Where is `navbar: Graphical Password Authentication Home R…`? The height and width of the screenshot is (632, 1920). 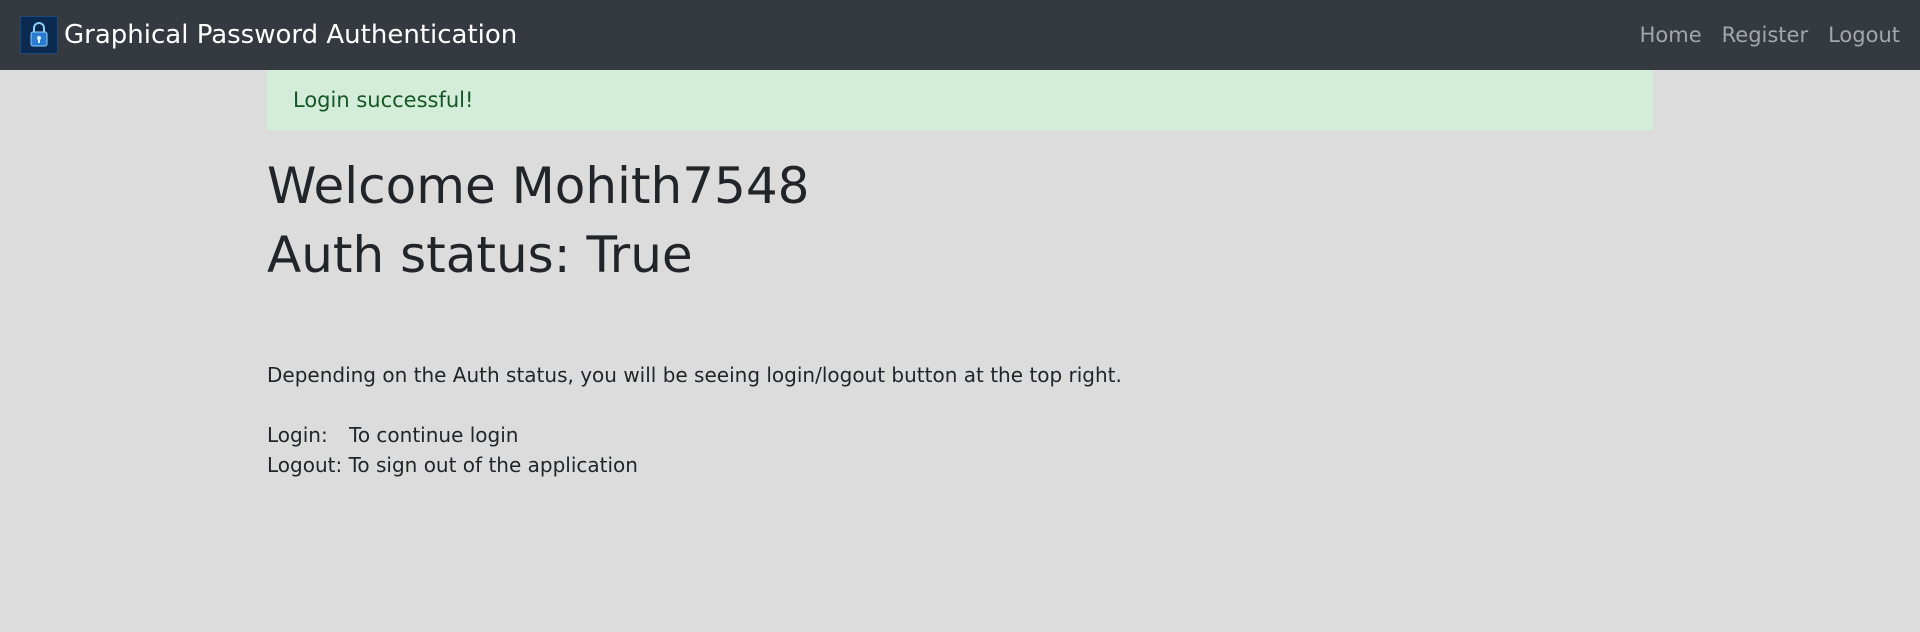 navbar: Graphical Password Authentication Home R… is located at coordinates (960, 35).